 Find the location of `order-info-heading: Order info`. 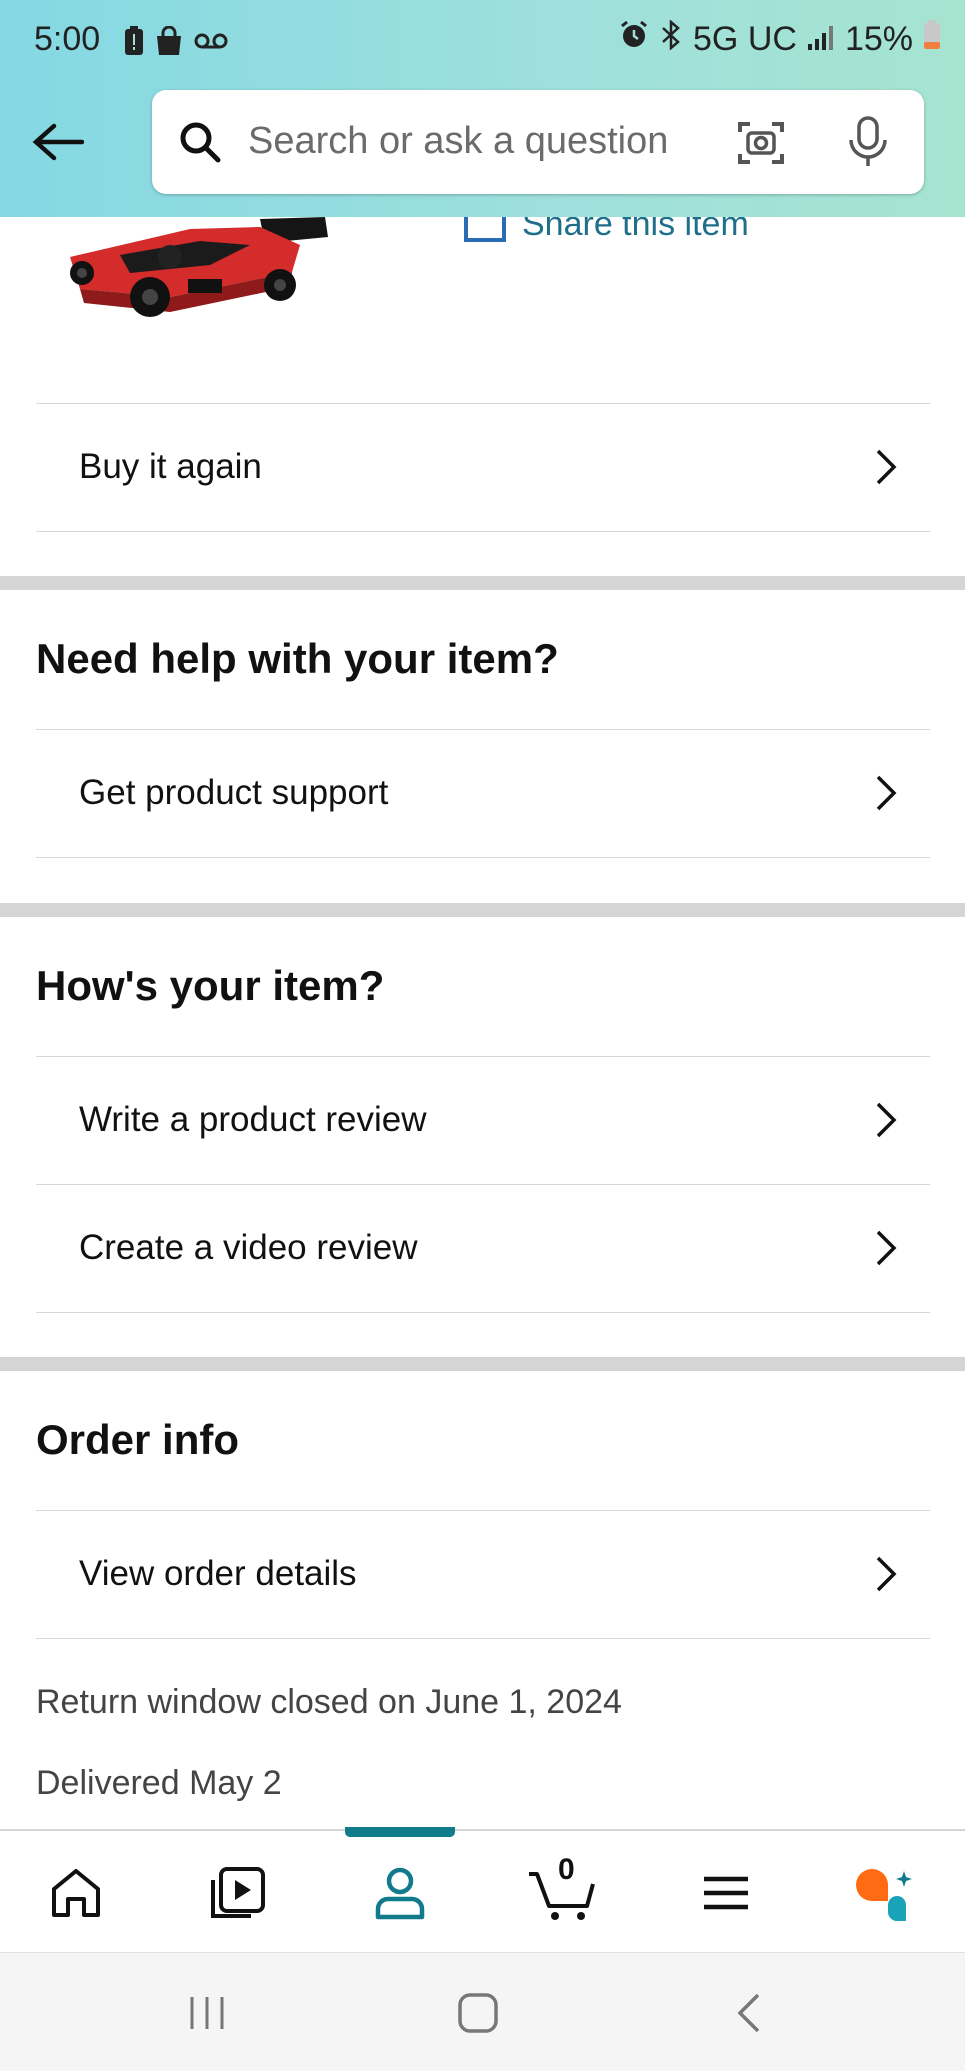

order-info-heading: Order info is located at coordinates (138, 1439).